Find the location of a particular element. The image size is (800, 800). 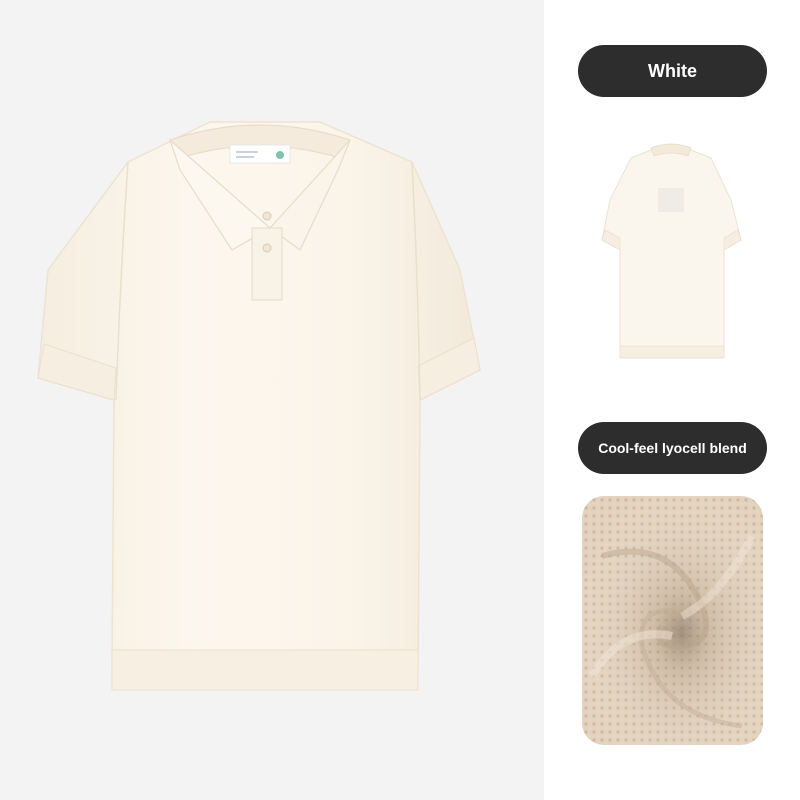

polo-shirt-back-image is located at coordinates (671, 251).